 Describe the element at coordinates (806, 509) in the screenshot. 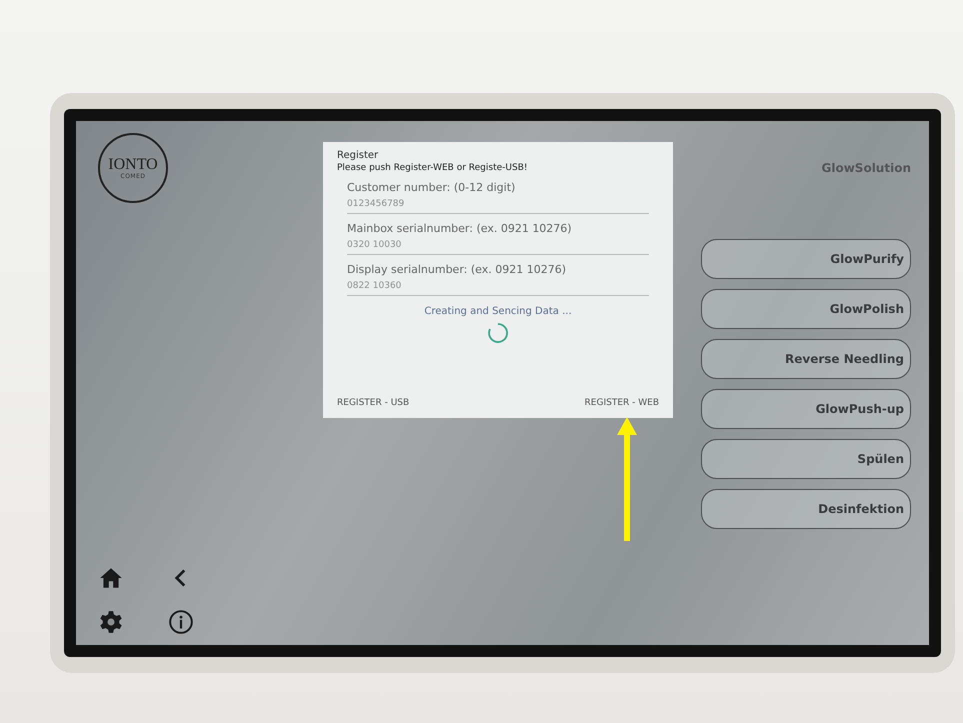

I see `program-button: Desinfektion` at that location.